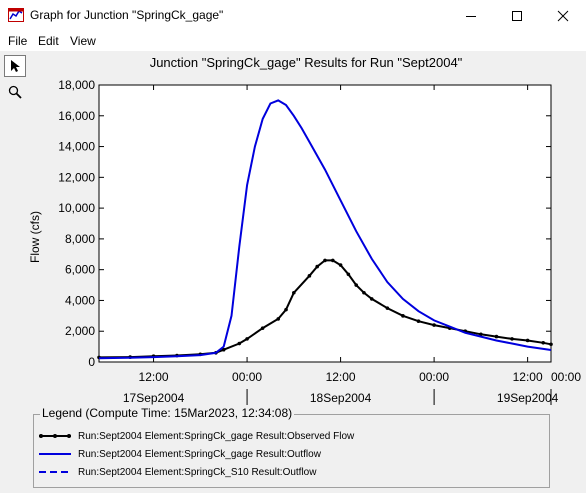  Describe the element at coordinates (16, 15) in the screenshot. I see `graph-app-icon` at that location.